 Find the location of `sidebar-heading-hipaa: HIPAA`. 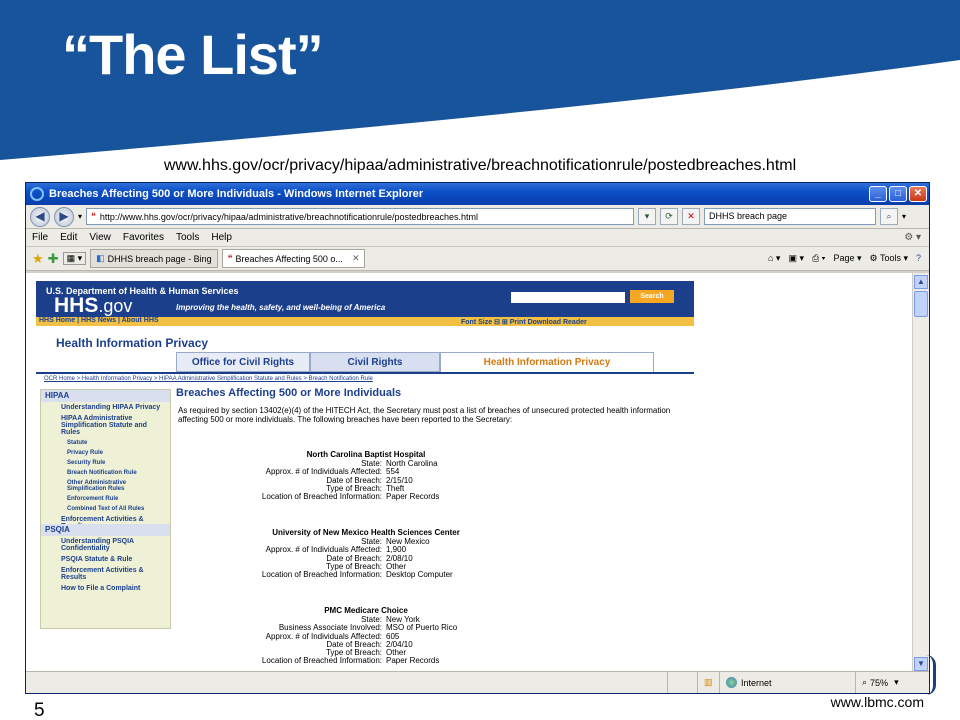

sidebar-heading-hipaa: HIPAA is located at coordinates (105, 396).